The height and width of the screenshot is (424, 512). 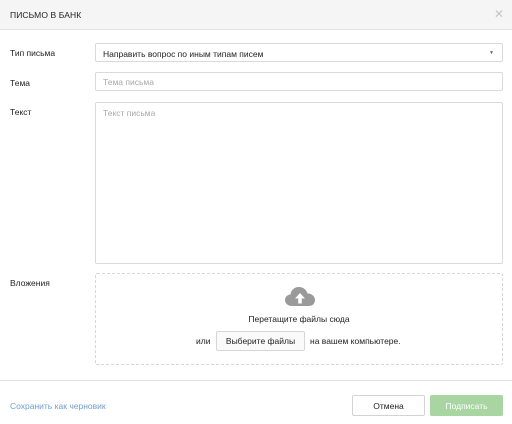 I want to click on or-text: или, so click(x=203, y=341).